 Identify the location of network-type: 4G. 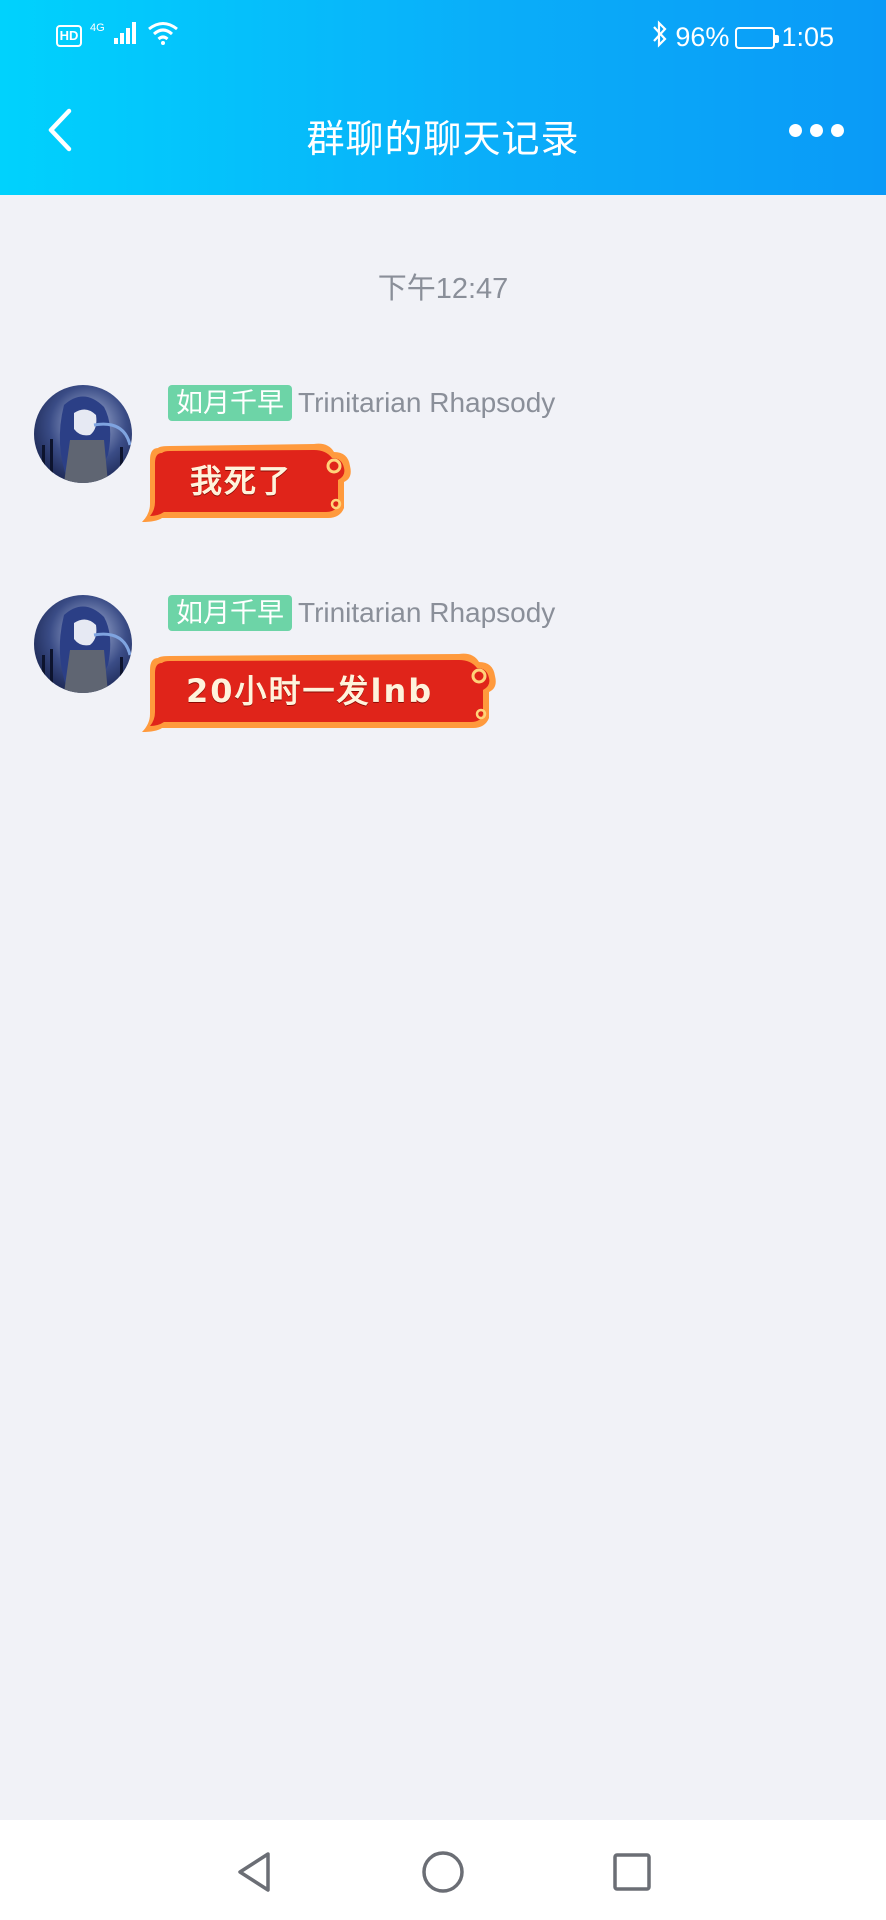
(97, 27).